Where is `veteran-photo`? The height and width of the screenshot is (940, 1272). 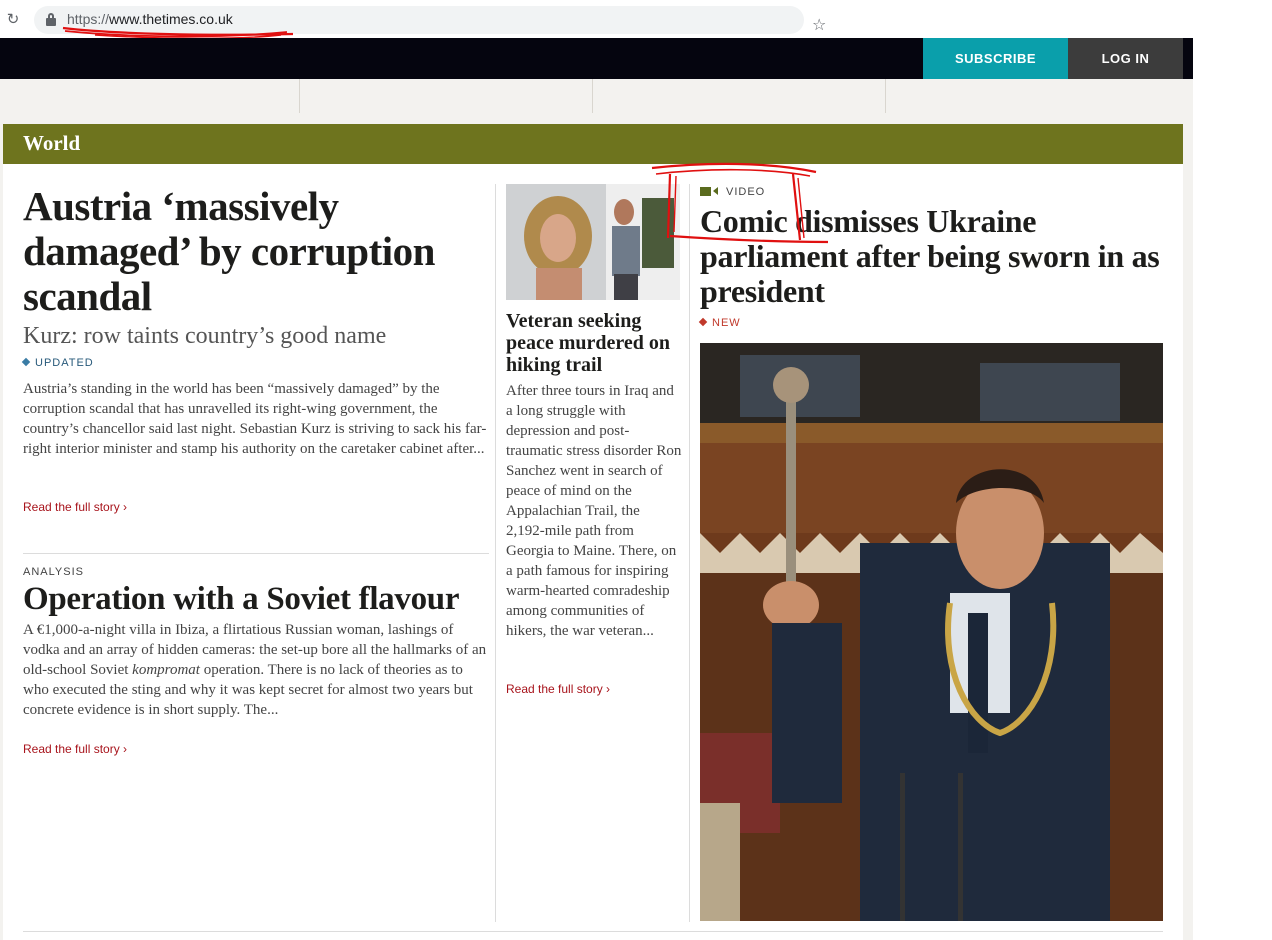 veteran-photo is located at coordinates (593, 242).